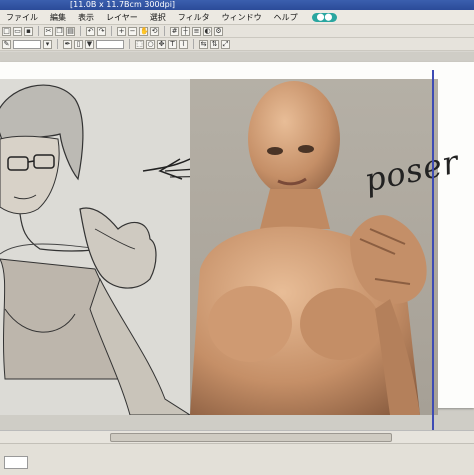 This screenshot has width=474, height=475. Describe the element at coordinates (242, 17) in the screenshot. I see `menu-window: ウィンドウ` at that location.